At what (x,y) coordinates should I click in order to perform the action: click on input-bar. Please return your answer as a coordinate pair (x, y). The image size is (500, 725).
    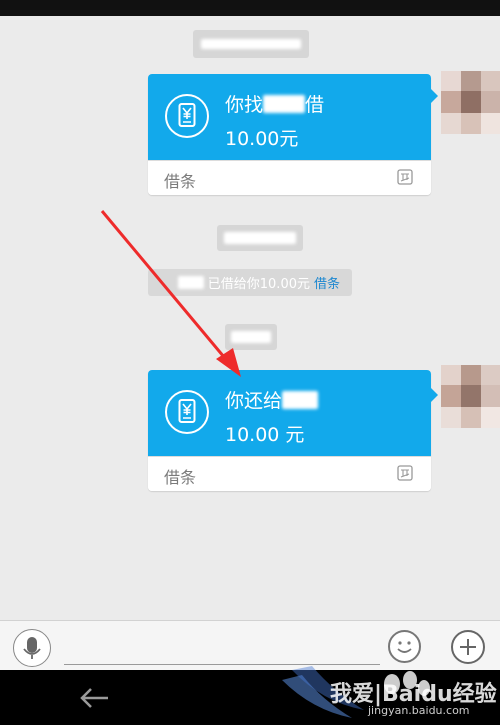
    Looking at the image, I should click on (250, 645).